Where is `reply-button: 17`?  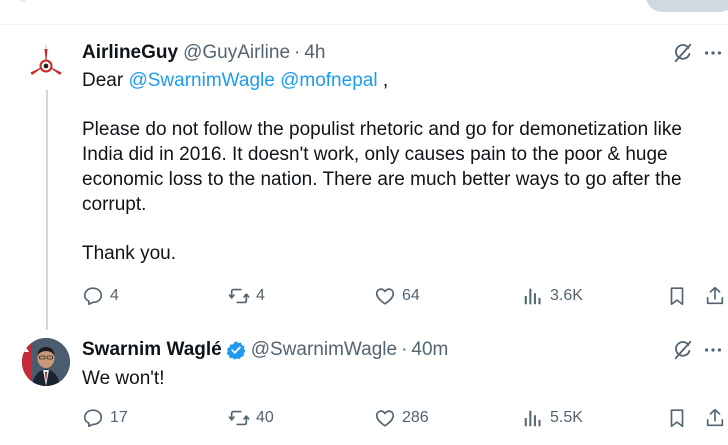
reply-button: 17 is located at coordinates (105, 418).